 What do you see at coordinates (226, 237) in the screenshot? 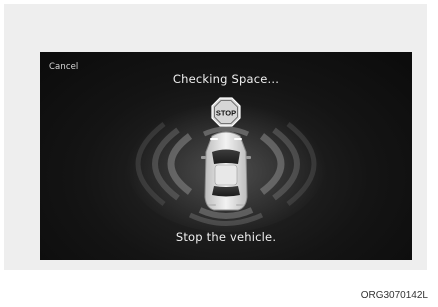
I see `instruction-message: Stop the vehicle.` at bounding box center [226, 237].